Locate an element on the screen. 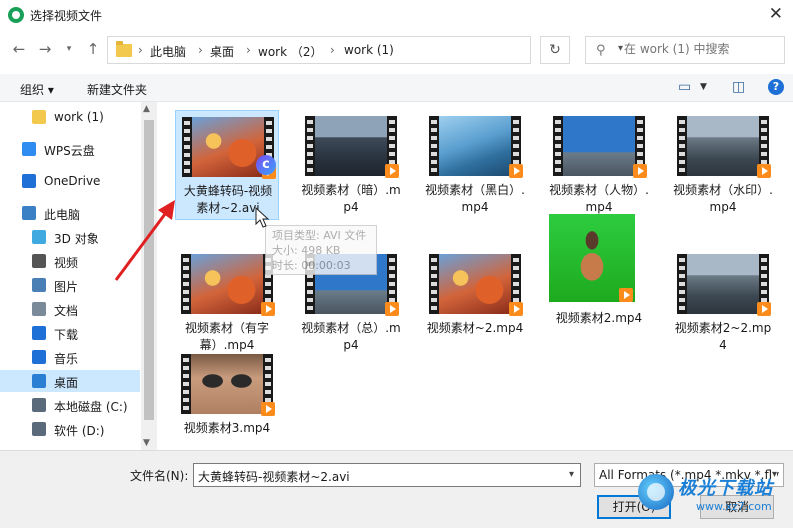 The image size is (793, 528). file-item: 视频素材（黑白）.mp4 is located at coordinates (475, 165).